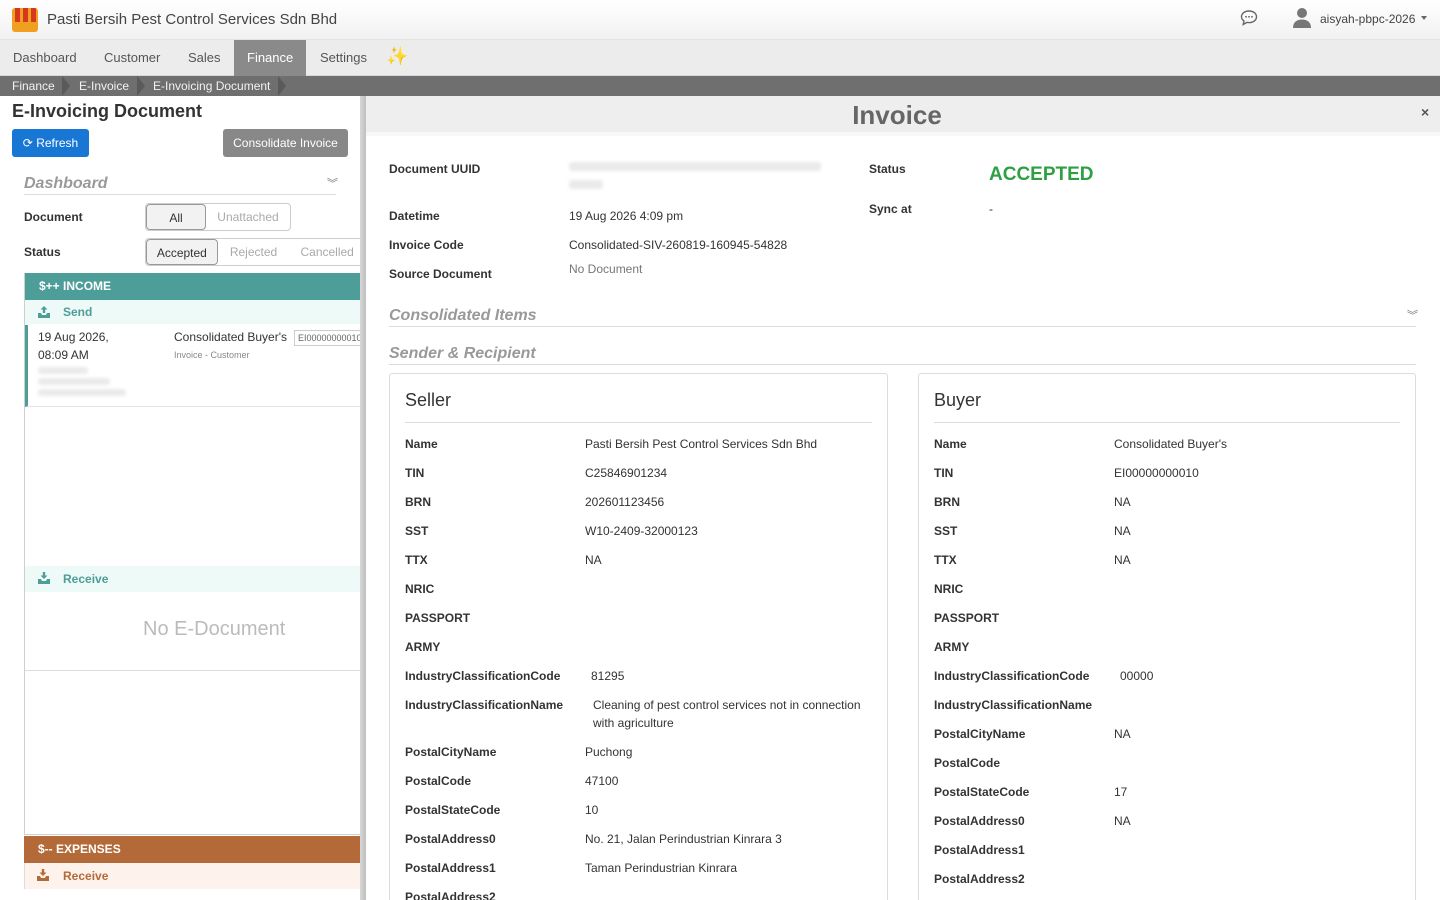 The image size is (1440, 900). Describe the element at coordinates (1171, 444) in the screenshot. I see `buyer-field-value: Consolidated Buyer's` at that location.